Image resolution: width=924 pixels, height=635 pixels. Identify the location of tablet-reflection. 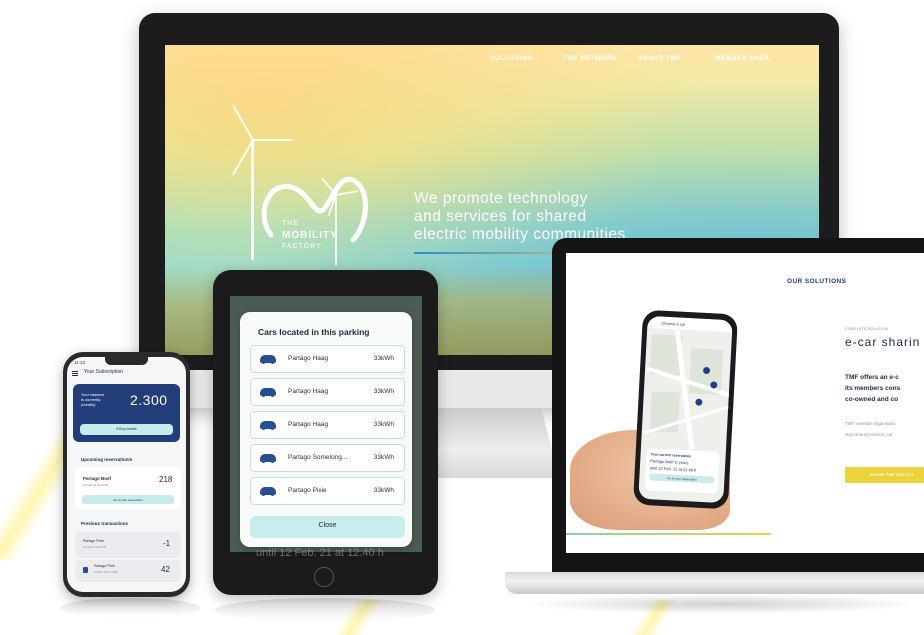
(325, 610).